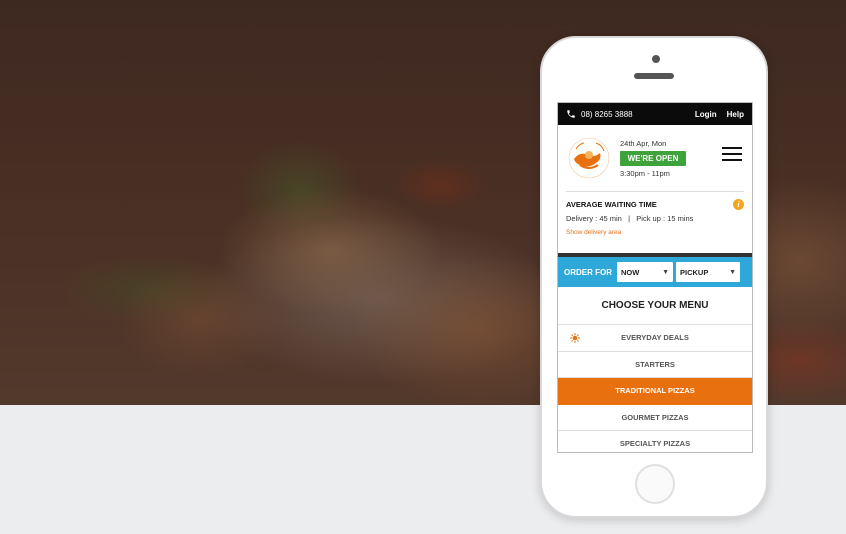  What do you see at coordinates (655, 114) in the screenshot?
I see `top-bar: 08) 8265 3888 Login Help` at bounding box center [655, 114].